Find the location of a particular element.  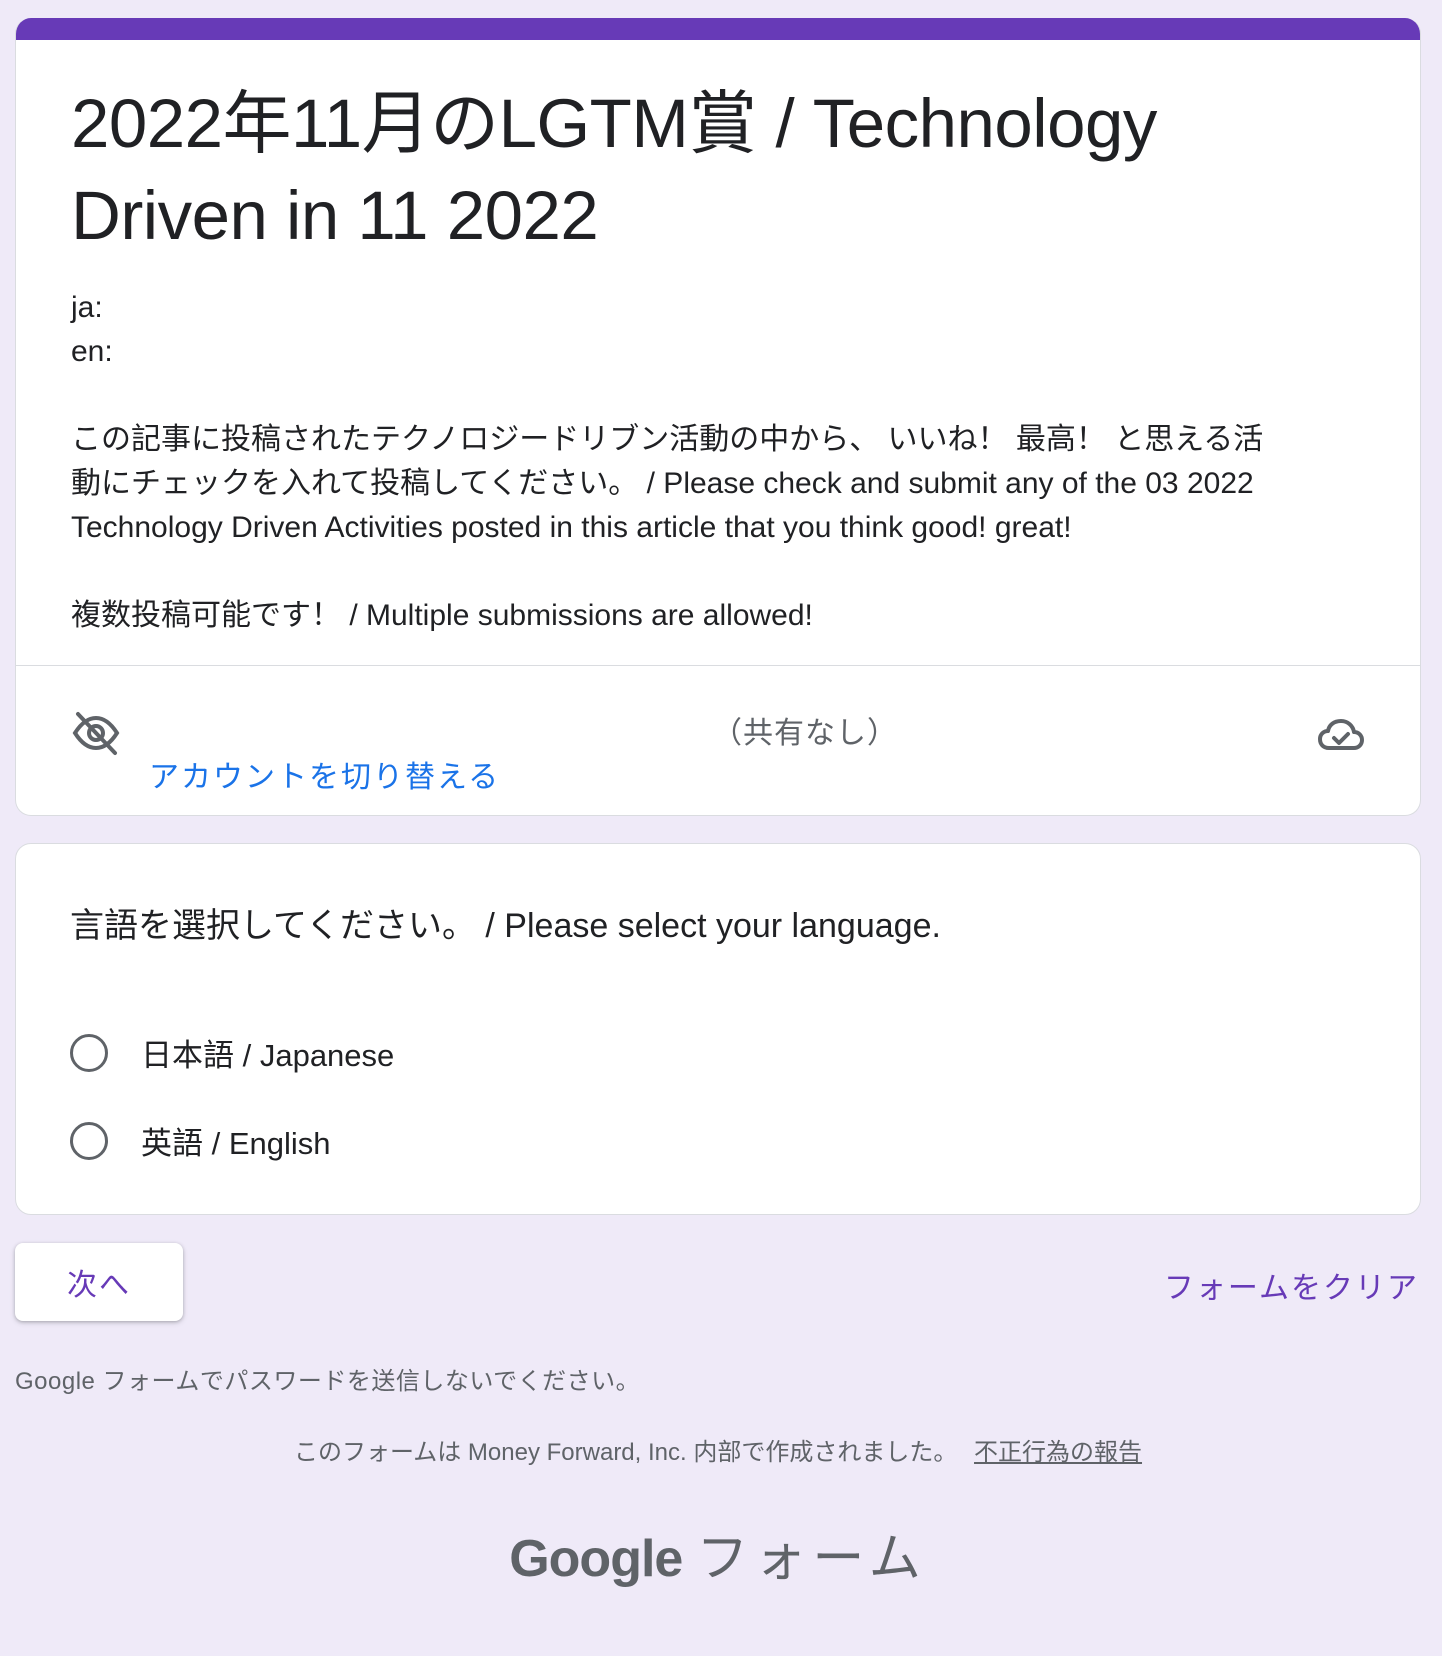

option-english: 英語 / English is located at coordinates (200, 1140).